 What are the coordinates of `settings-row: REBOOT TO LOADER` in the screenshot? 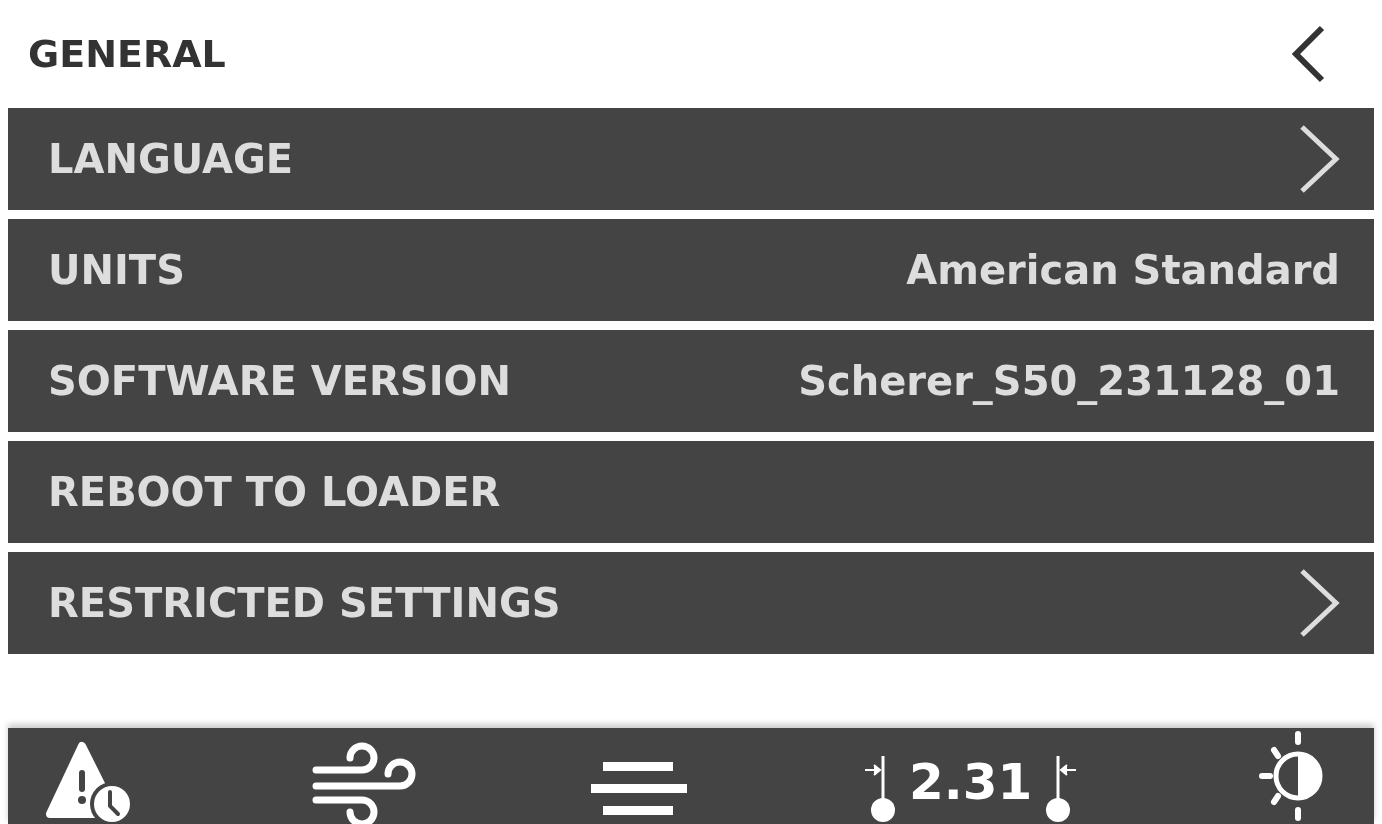 It's located at (691, 492).